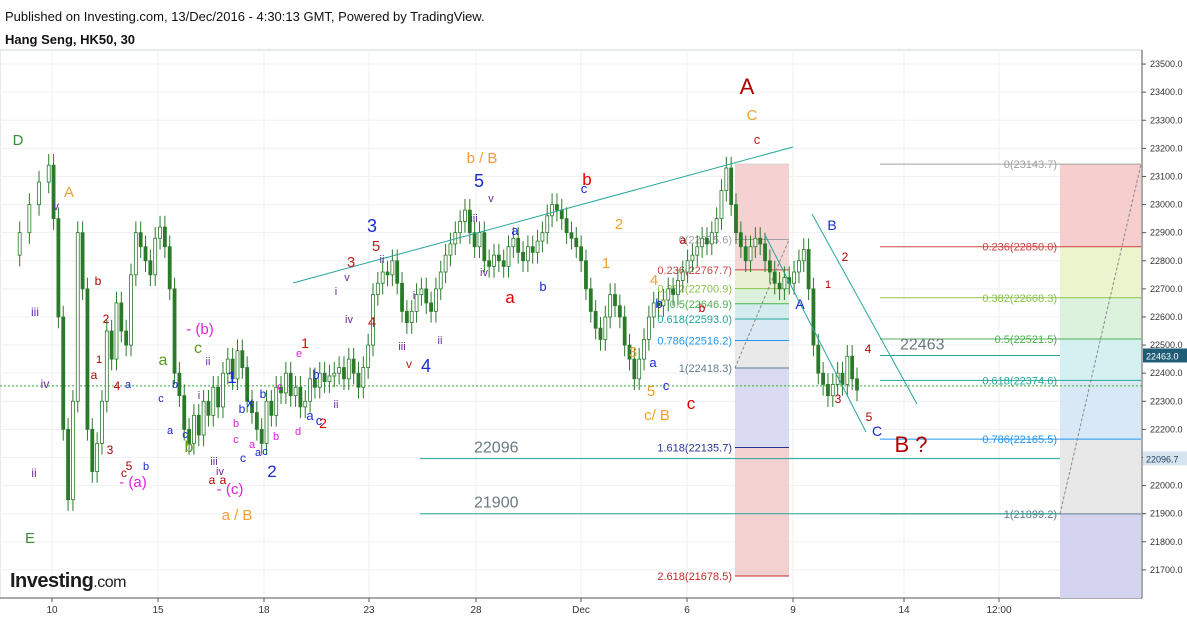 This screenshot has height=623, width=1187. Describe the element at coordinates (133, 482) in the screenshot. I see `wave-label: - (a)` at that location.